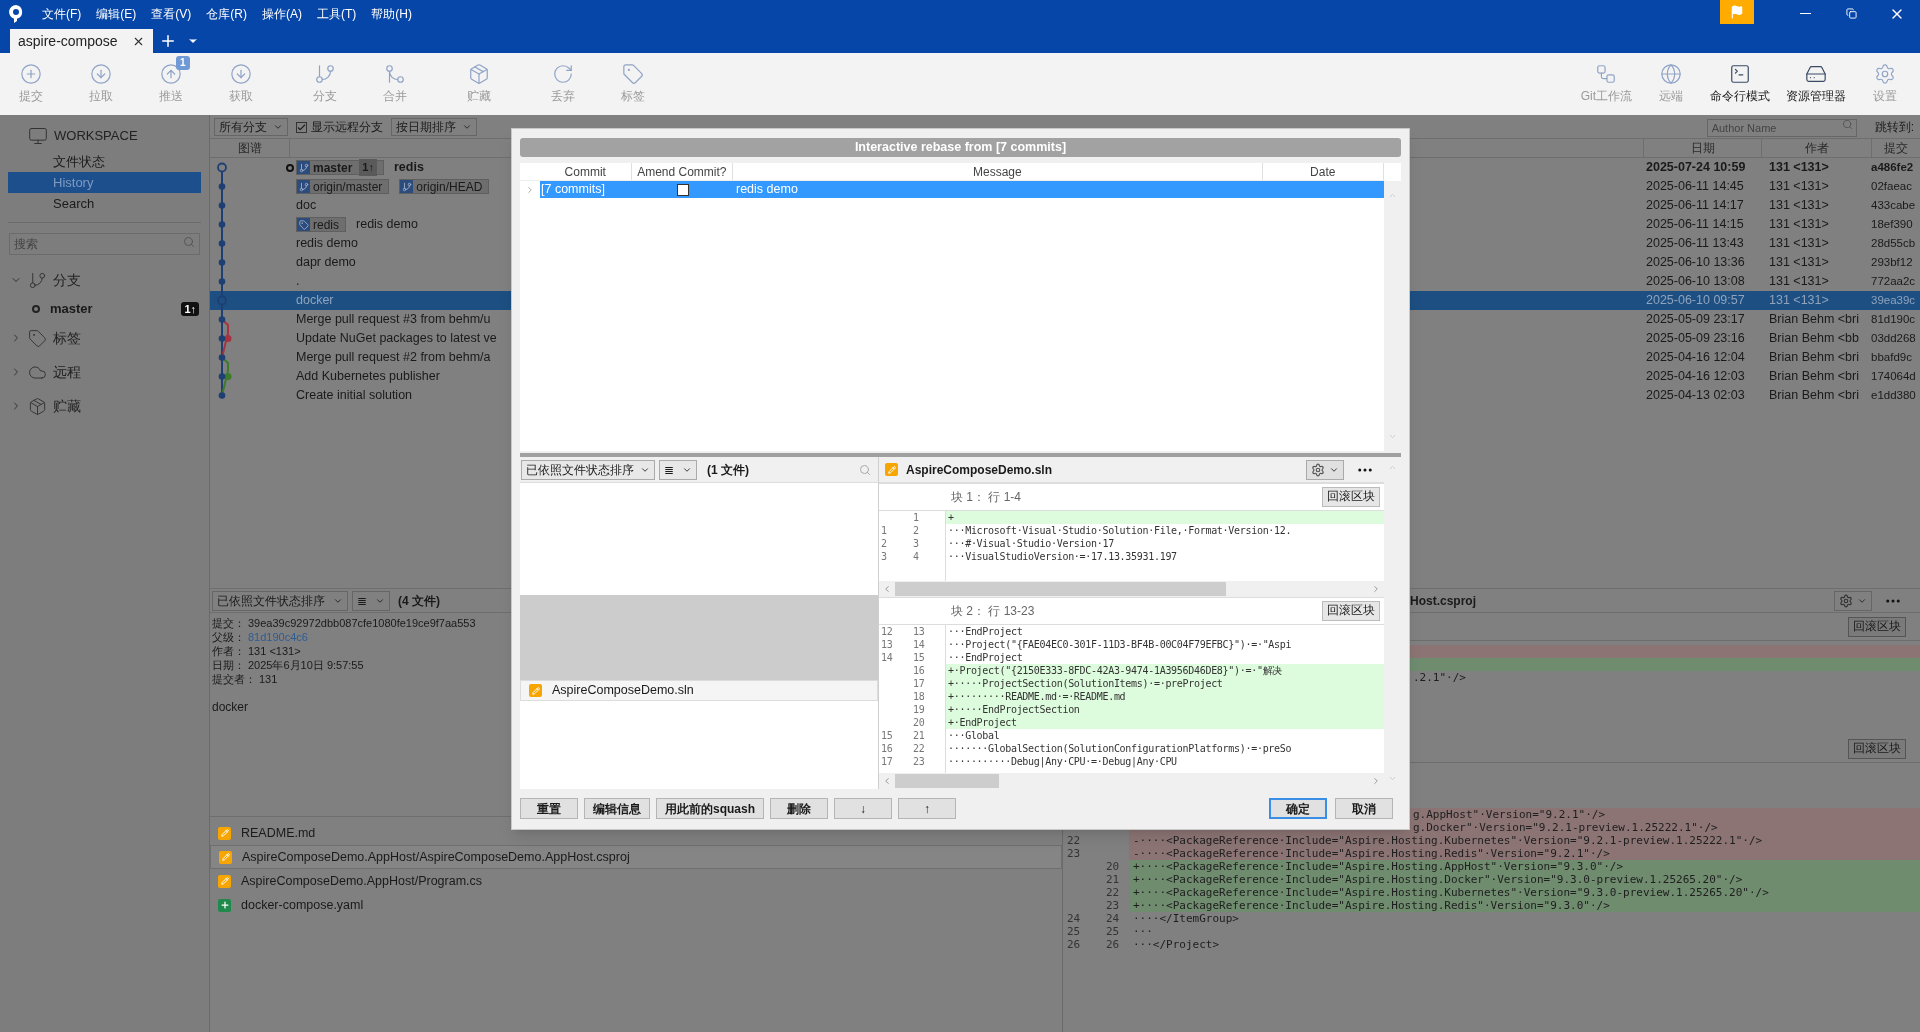 This screenshot has width=1920, height=1032. I want to click on commit-message: Merge pull request #3 from behm/u, so click(393, 320).